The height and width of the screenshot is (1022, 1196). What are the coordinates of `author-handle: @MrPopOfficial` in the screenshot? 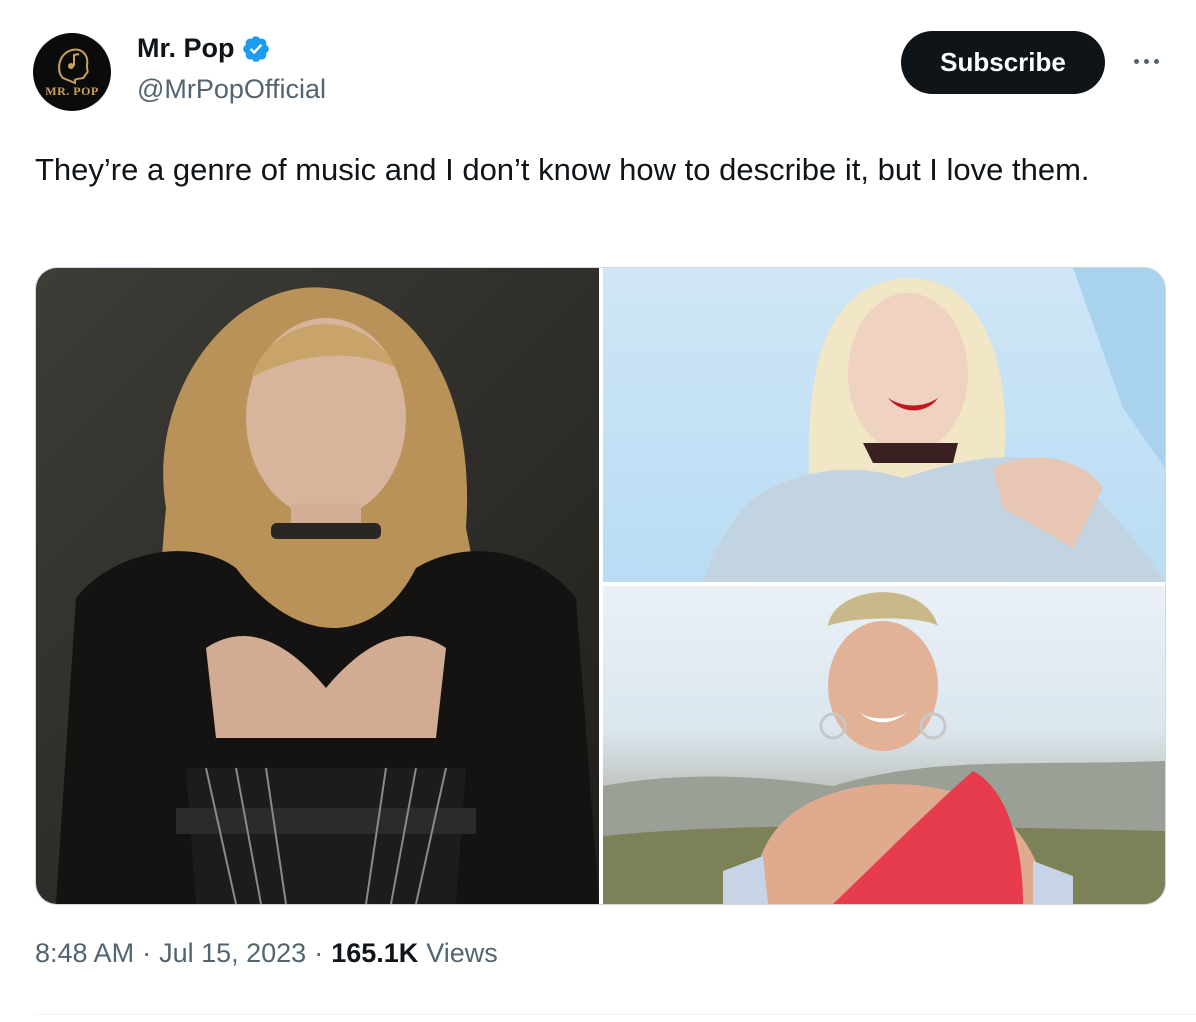 It's located at (231, 89).